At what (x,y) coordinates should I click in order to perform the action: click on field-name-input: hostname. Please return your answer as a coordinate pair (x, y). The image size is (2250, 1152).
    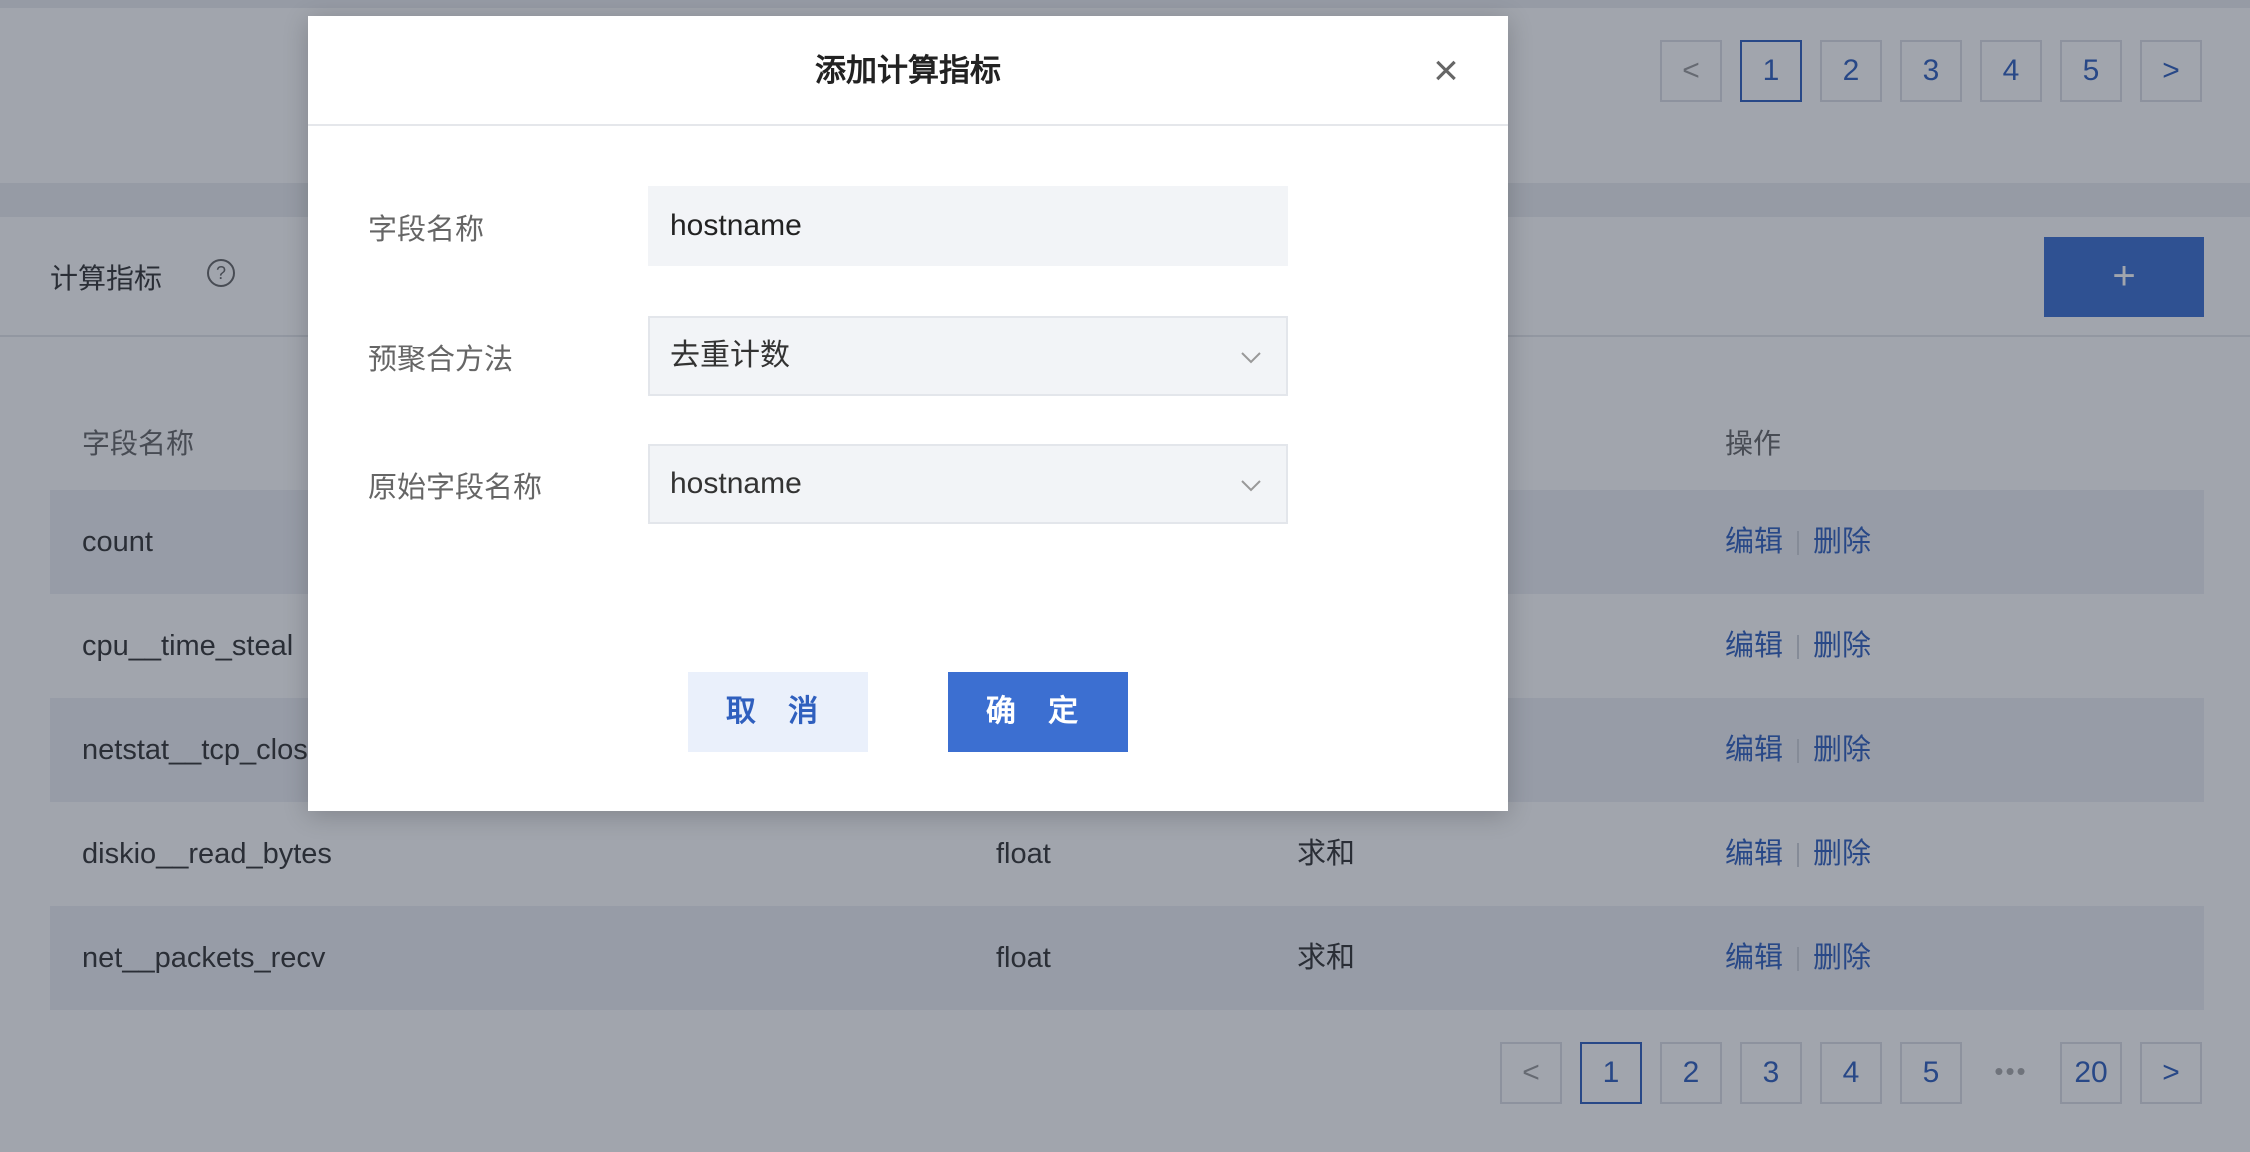
    Looking at the image, I should click on (968, 226).